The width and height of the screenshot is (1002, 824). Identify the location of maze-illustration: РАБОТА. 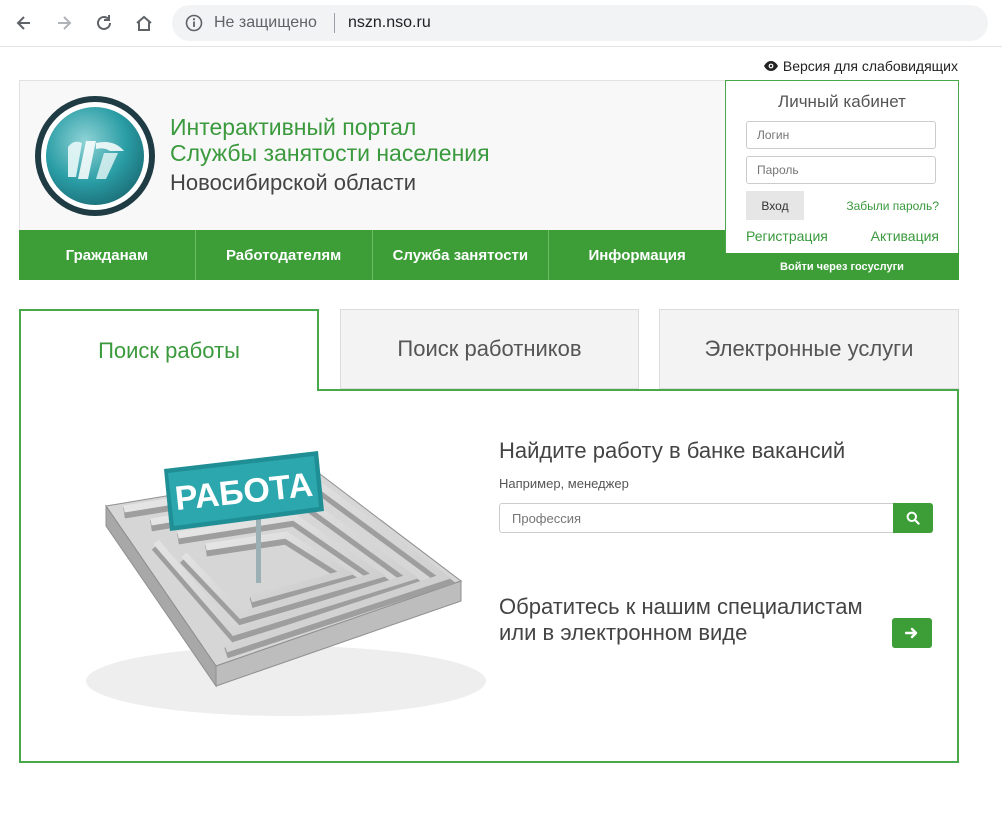
(286, 583).